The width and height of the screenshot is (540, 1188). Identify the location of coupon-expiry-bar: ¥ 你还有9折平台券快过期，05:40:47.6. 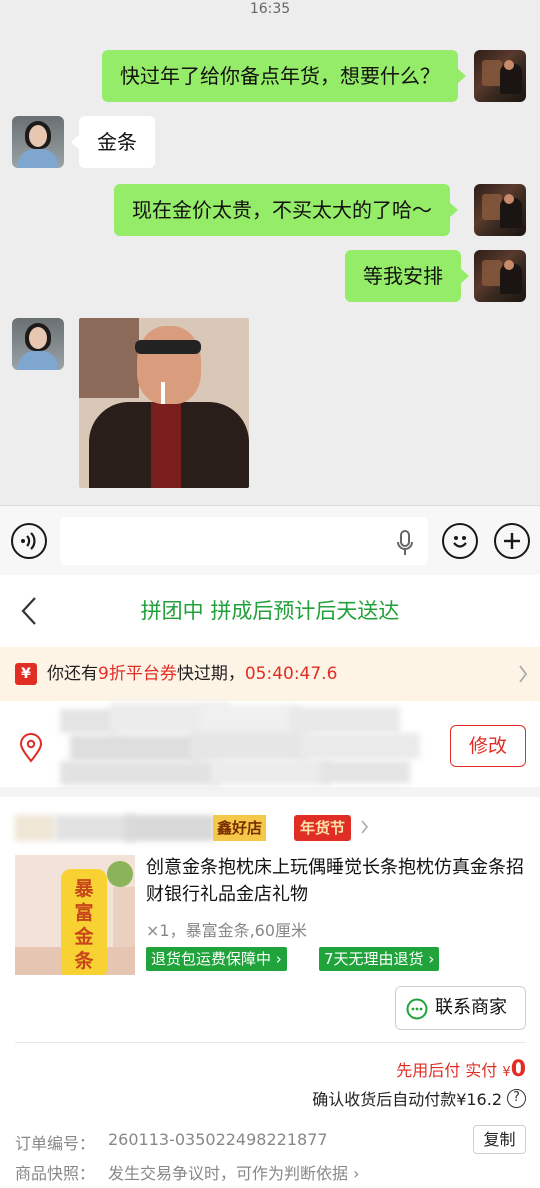
(270, 674).